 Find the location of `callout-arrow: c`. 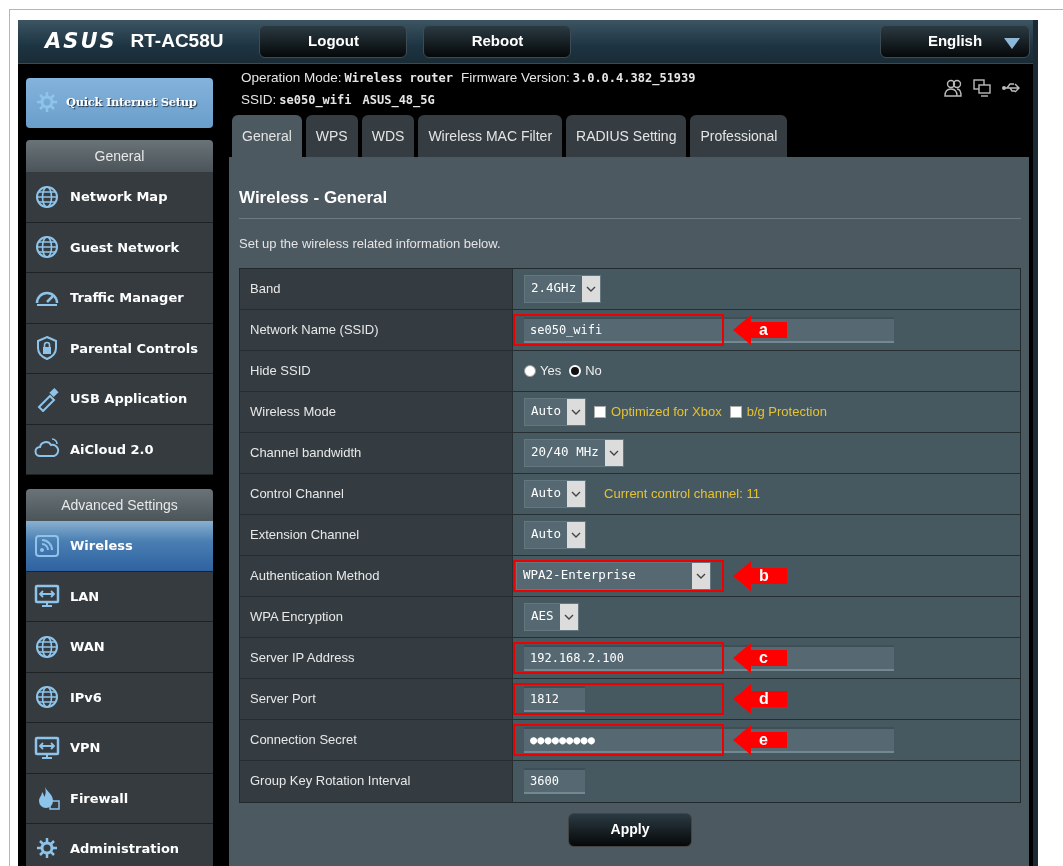

callout-arrow: c is located at coordinates (760, 657).